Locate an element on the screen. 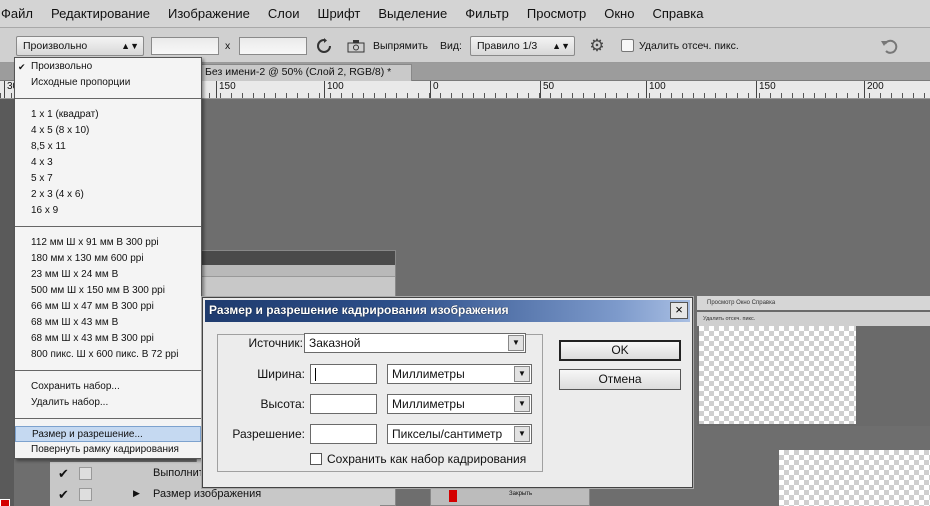 Image resolution: width=930 pixels, height=506 pixels. ratio-height-input is located at coordinates (273, 46).